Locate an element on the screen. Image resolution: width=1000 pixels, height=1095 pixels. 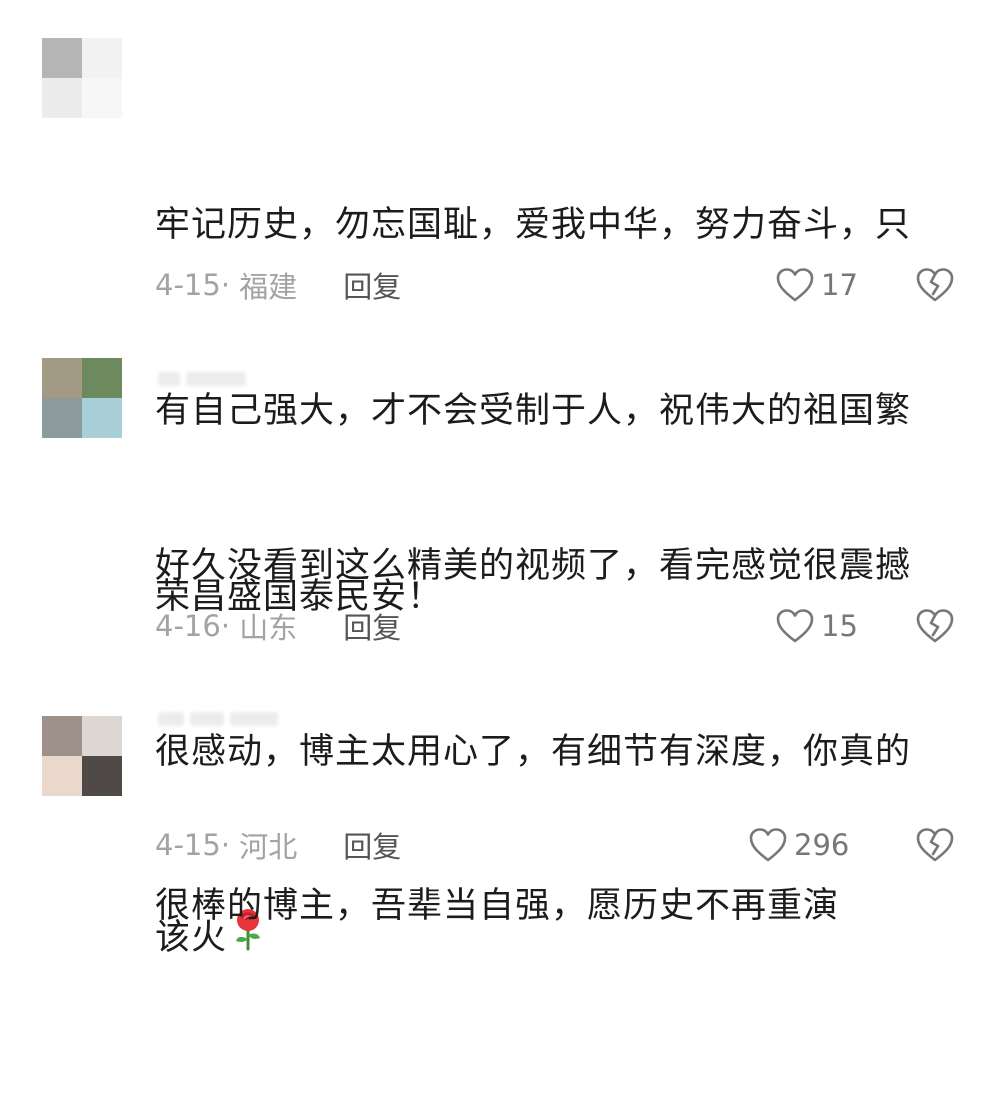
like-count: 15 is located at coordinates (839, 626).